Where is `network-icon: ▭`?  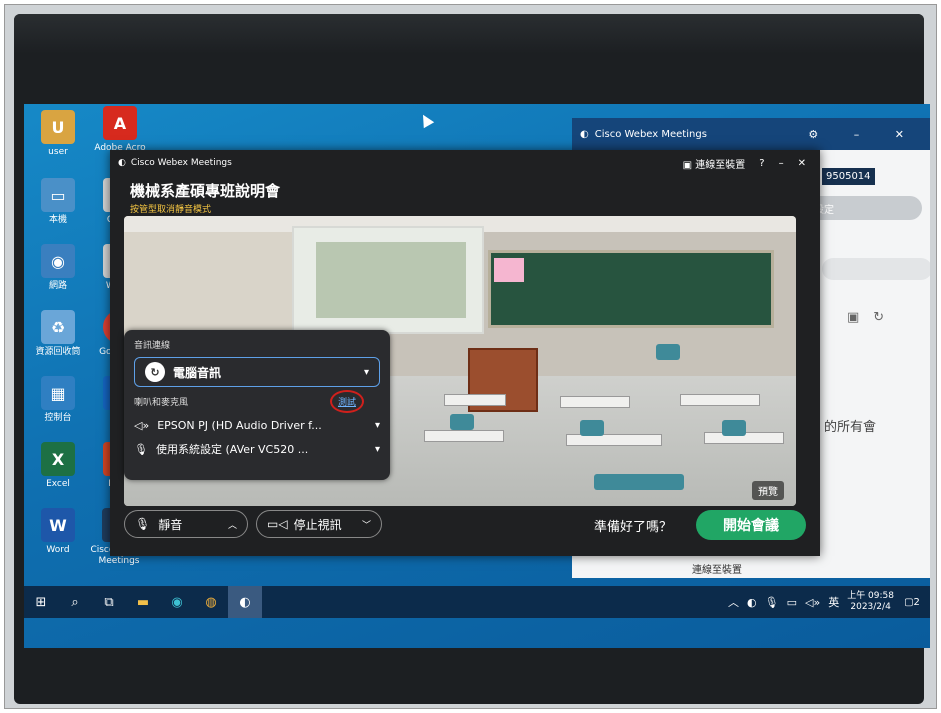 network-icon: ▭ is located at coordinates (792, 602).